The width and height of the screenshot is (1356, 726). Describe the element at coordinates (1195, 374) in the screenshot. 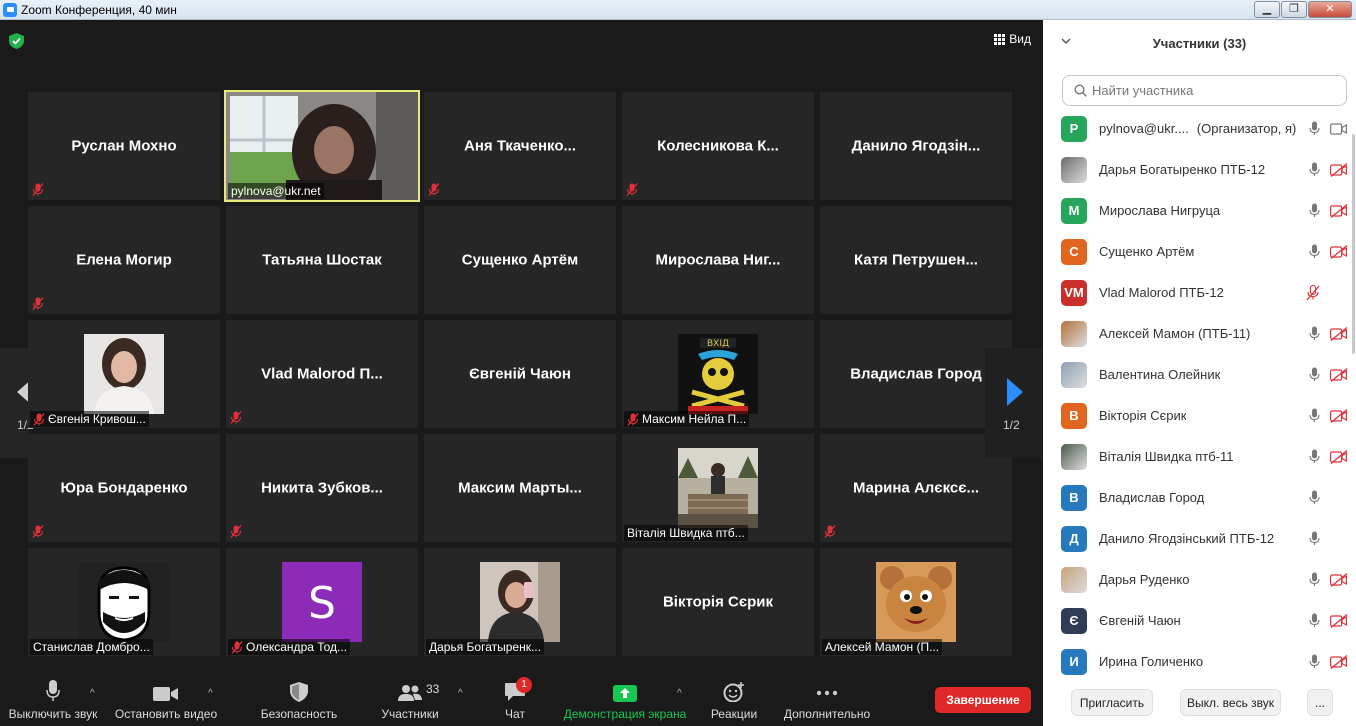

I see `participant-row: Валентина Олейник` at that location.